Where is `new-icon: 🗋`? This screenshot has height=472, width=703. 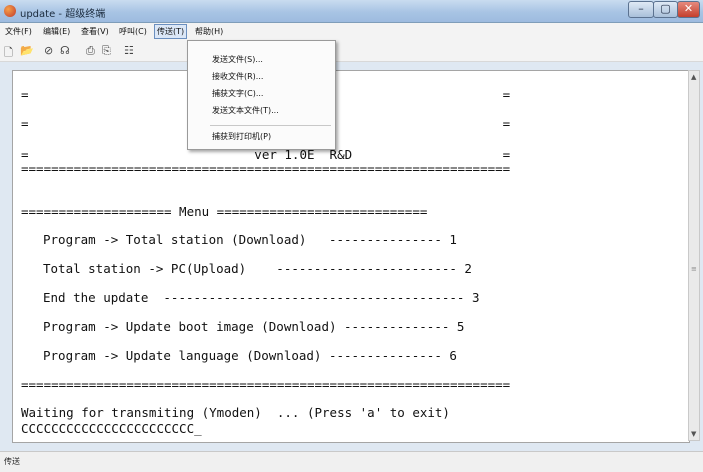
new-icon: 🗋 is located at coordinates (8, 53).